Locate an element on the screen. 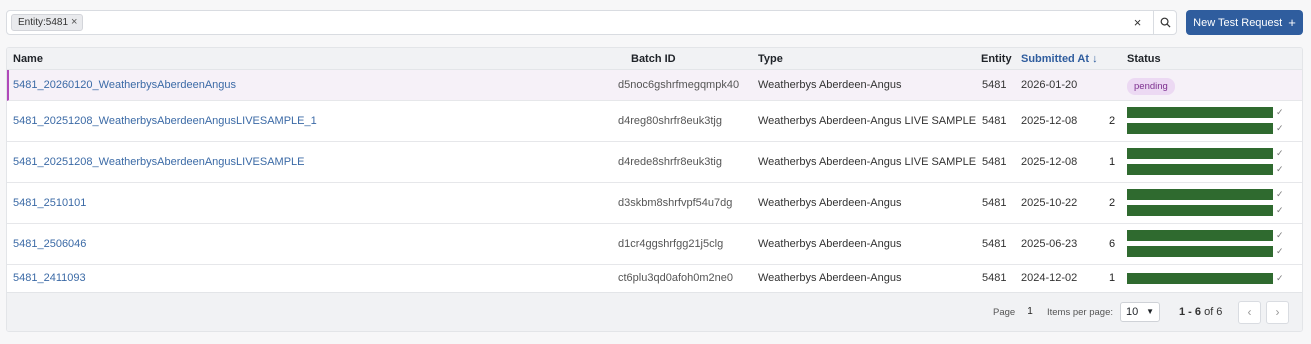 The image size is (1311, 344). filter-bar: Entity:5481 × × is located at coordinates (591, 22).